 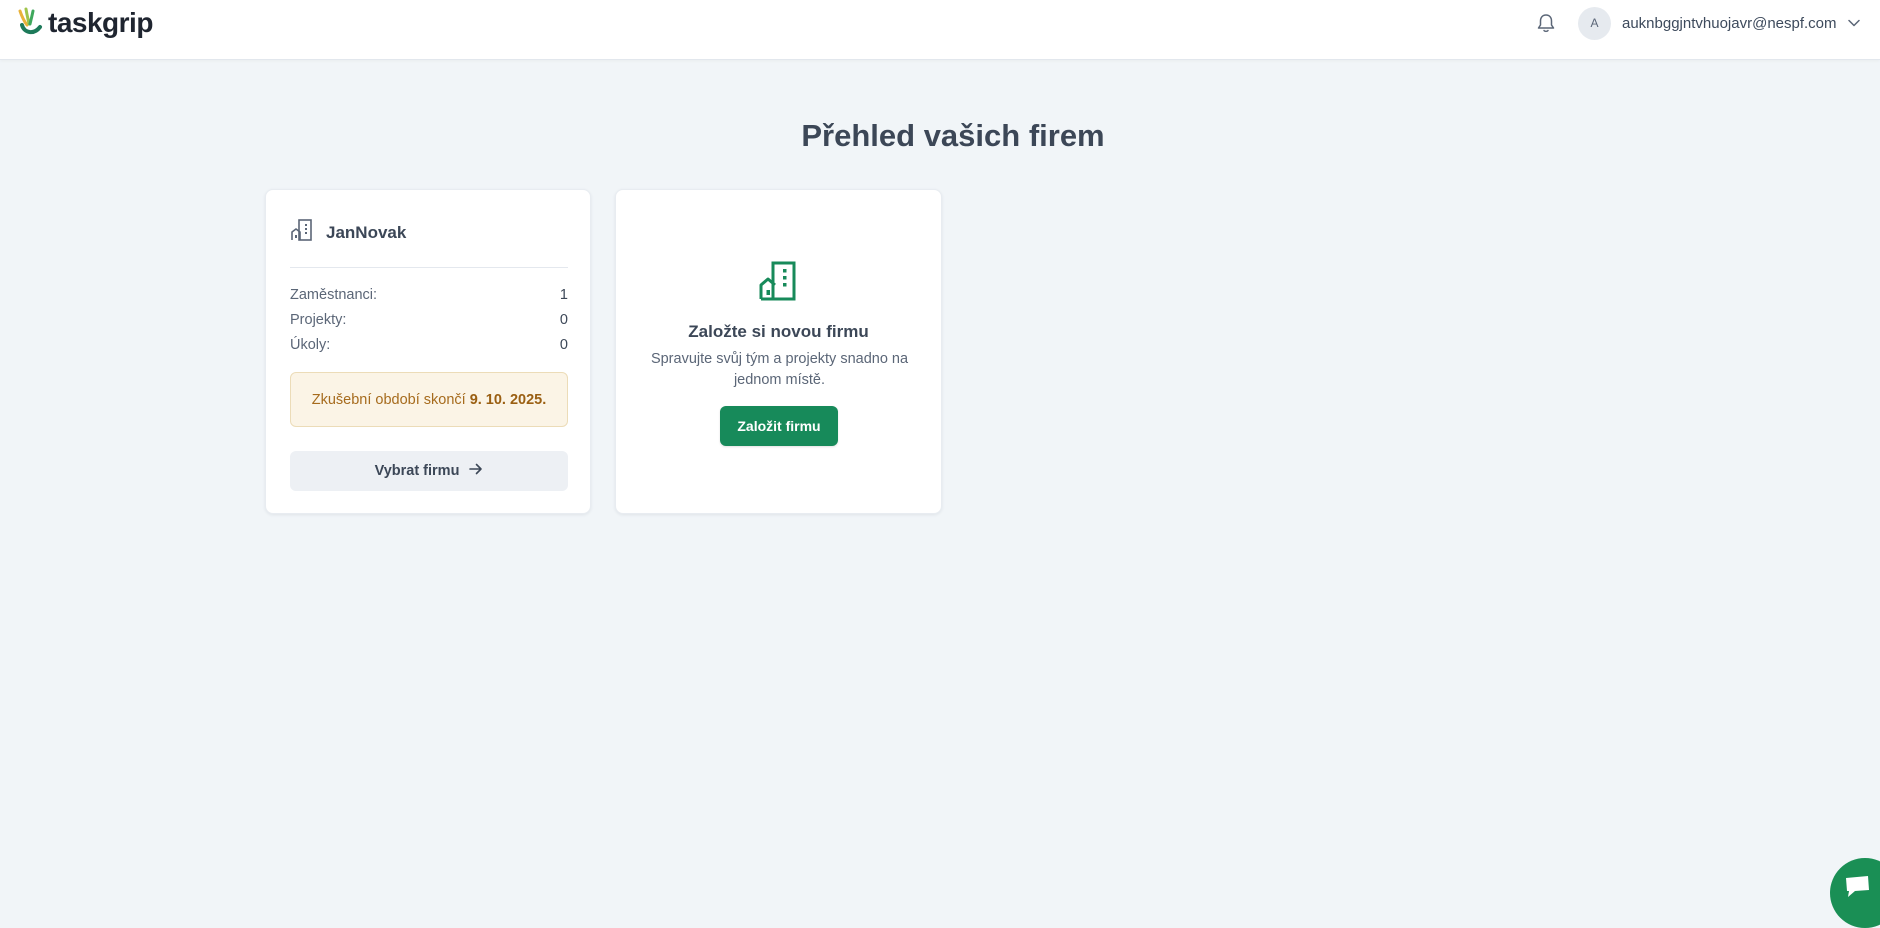 I want to click on divider, so click(x=429, y=267).